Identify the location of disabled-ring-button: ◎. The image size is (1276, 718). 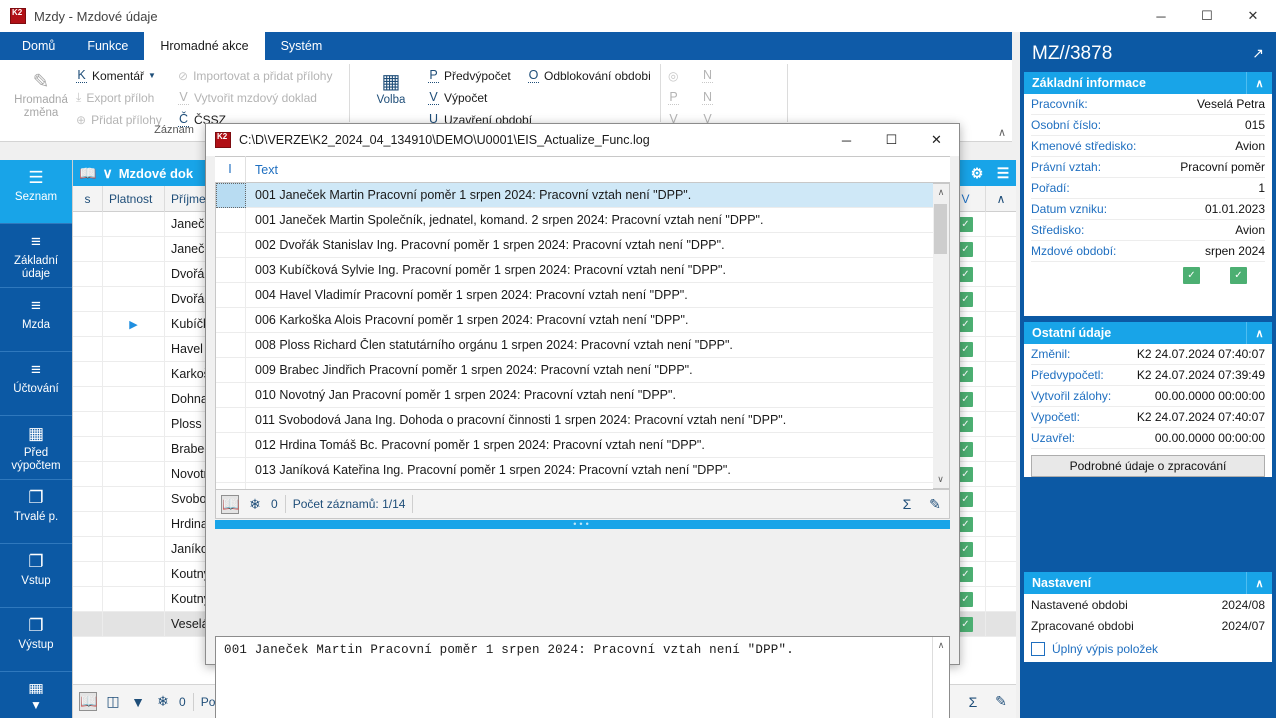
(676, 75).